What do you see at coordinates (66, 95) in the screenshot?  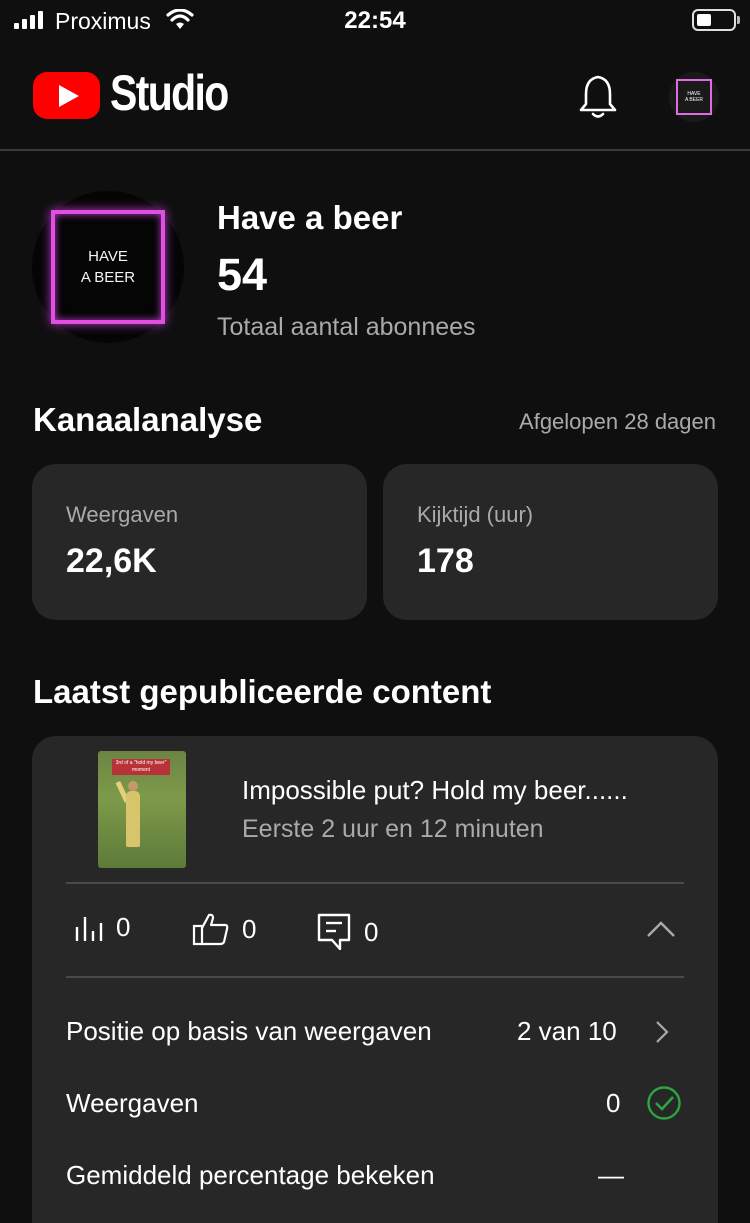 I see `youtube-logo` at bounding box center [66, 95].